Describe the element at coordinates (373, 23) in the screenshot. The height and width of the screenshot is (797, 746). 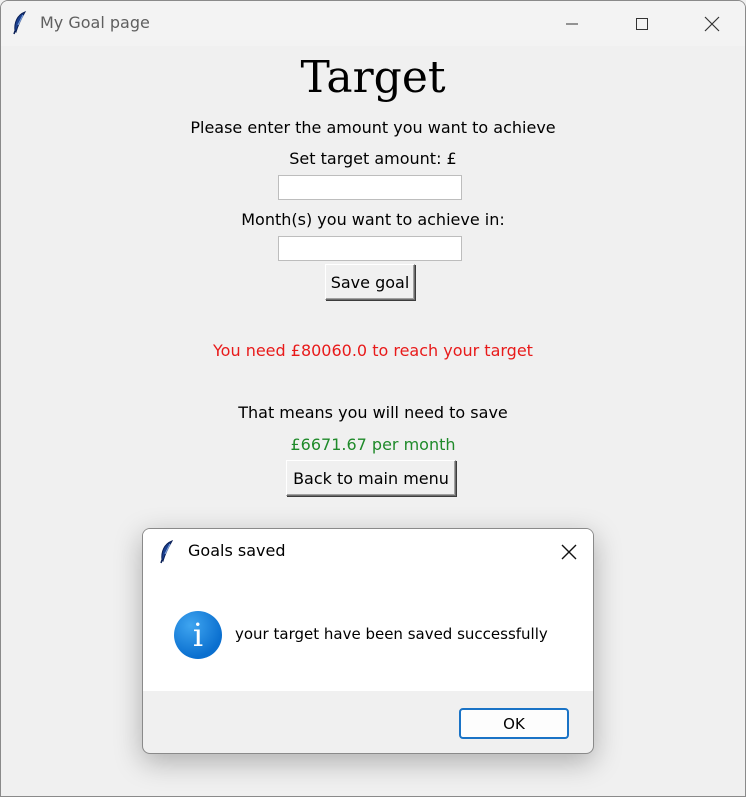
I see `title-bar: My Goal page` at that location.